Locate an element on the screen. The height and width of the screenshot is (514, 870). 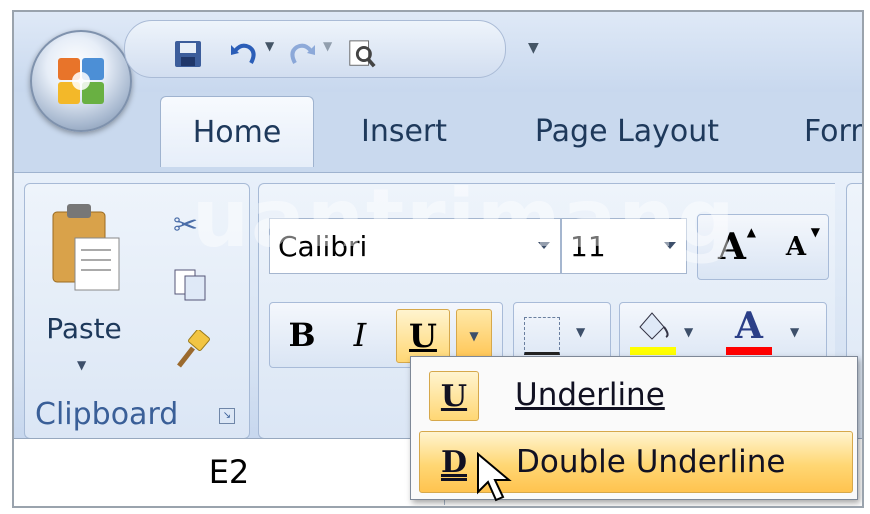
grow-font-label: A is located at coordinates (732, 247).